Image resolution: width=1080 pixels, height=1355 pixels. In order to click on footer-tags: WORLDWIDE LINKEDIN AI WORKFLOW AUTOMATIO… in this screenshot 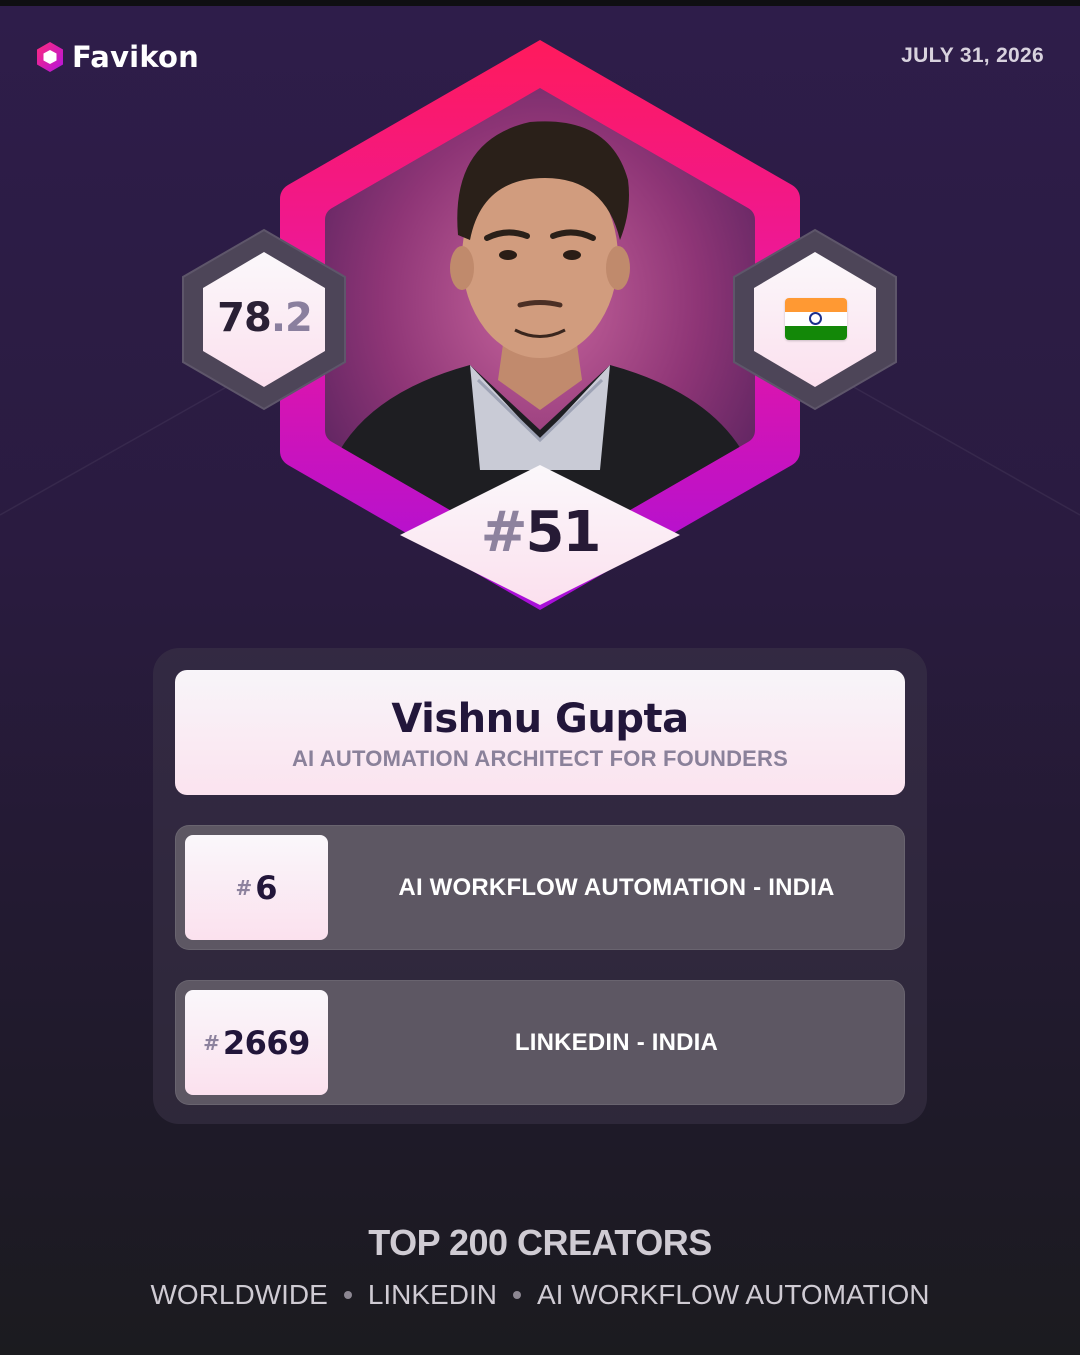, I will do `click(540, 1295)`.